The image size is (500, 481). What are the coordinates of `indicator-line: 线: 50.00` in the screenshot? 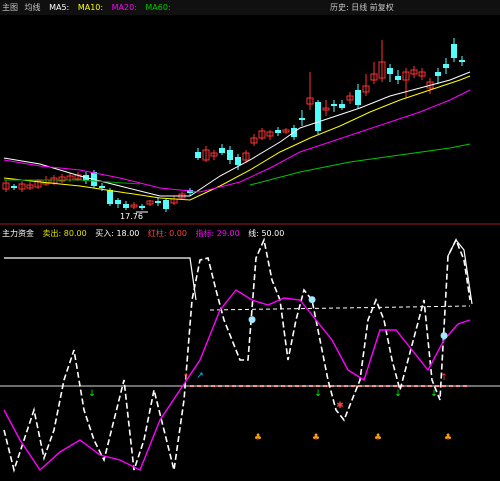 It's located at (266, 233).